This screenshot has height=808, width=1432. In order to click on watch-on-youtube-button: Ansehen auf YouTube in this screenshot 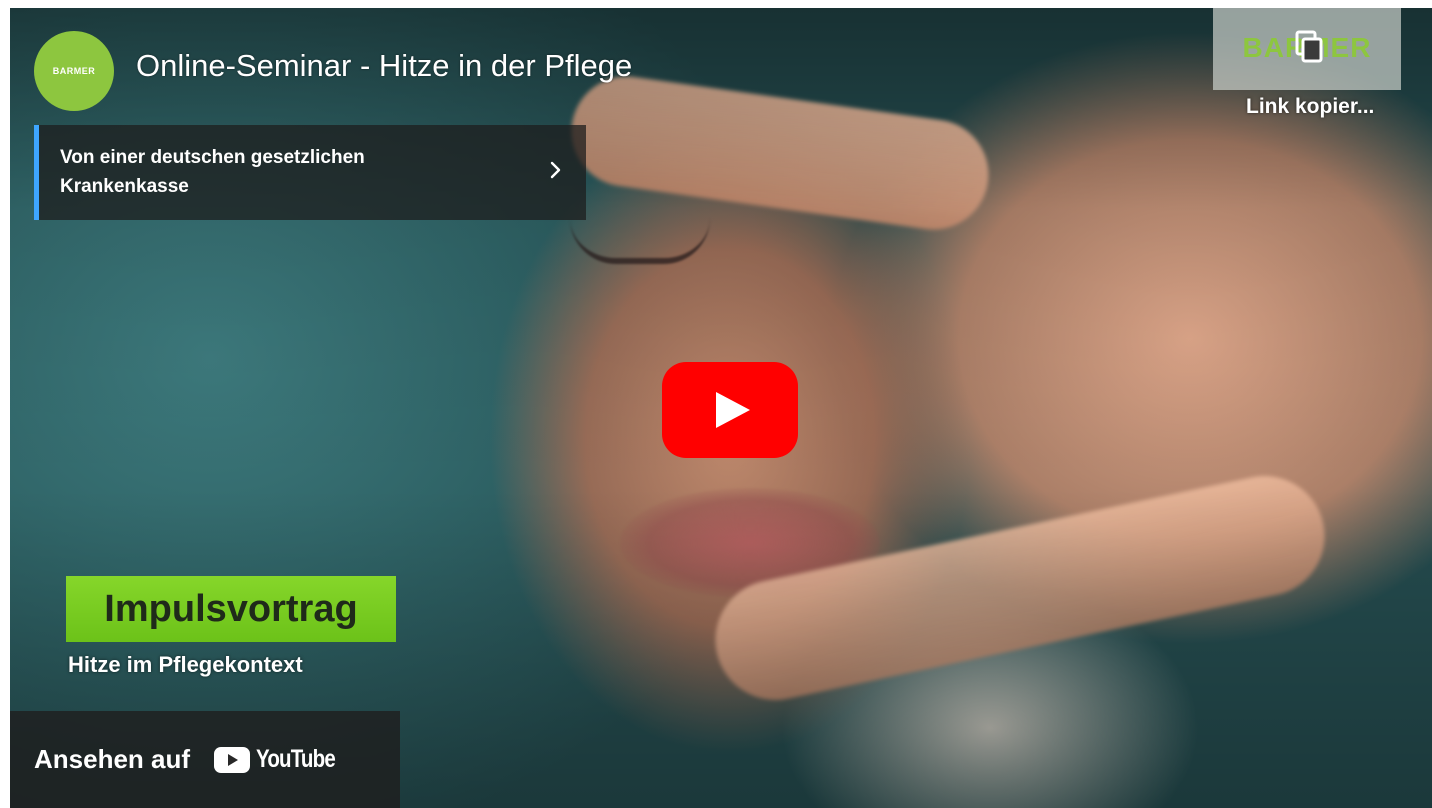, I will do `click(205, 759)`.